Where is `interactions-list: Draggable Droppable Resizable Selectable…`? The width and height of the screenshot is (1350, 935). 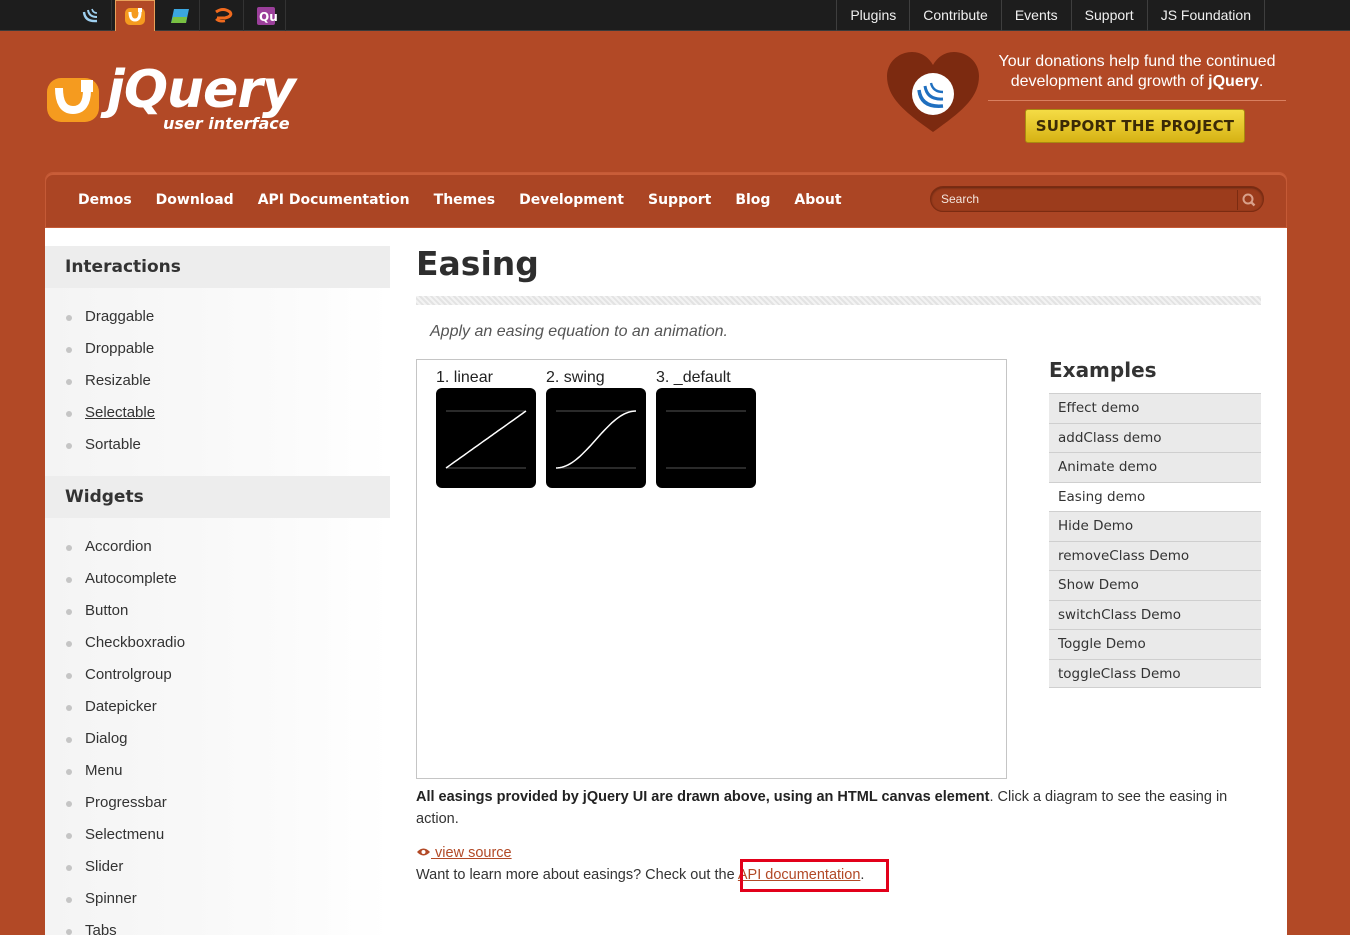 interactions-list: Draggable Droppable Resizable Selectable… is located at coordinates (217, 382).